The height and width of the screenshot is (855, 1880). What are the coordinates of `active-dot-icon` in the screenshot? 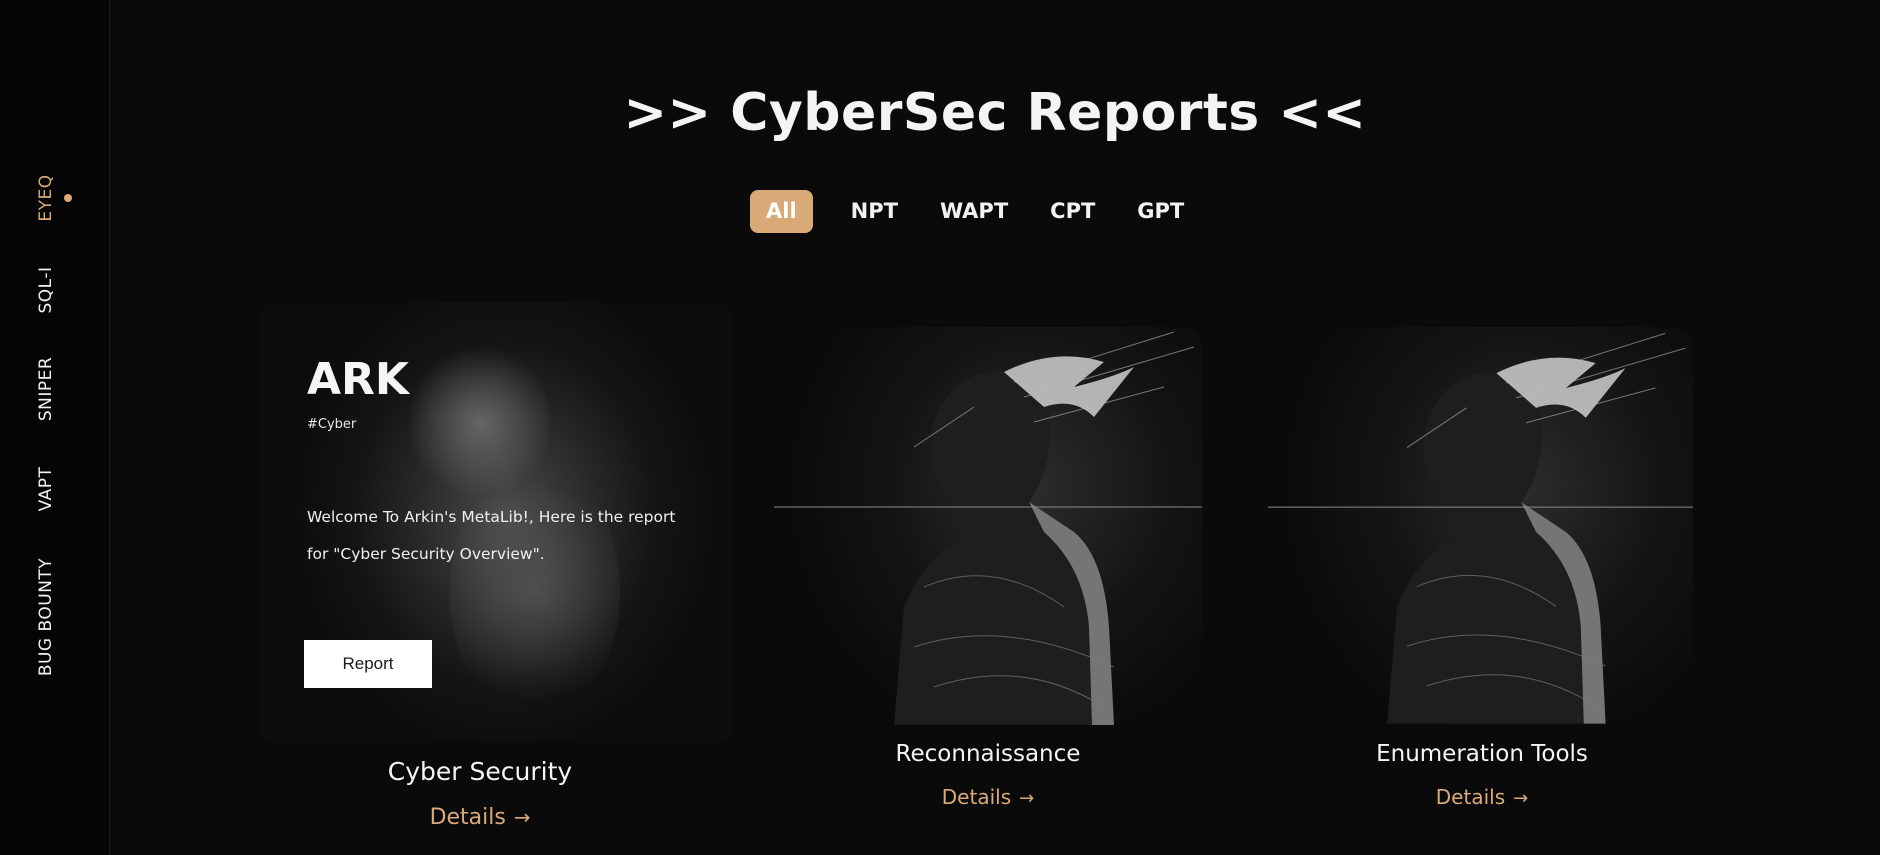 It's located at (68, 198).